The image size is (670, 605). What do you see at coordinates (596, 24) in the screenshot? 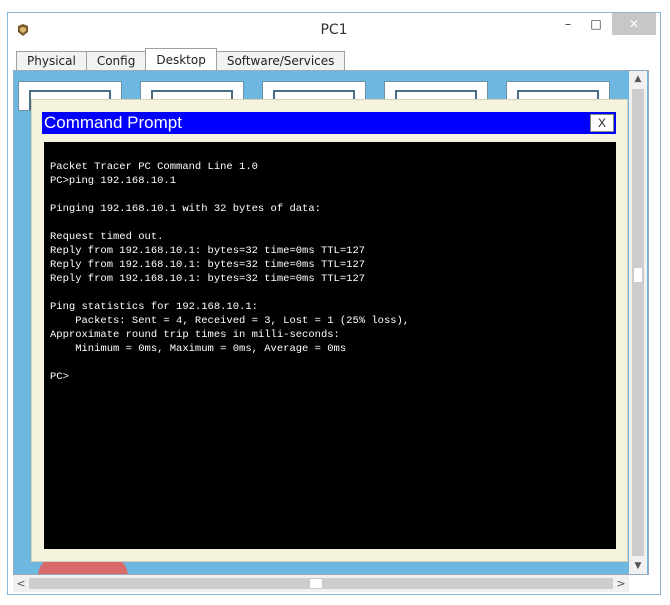
I see `maximize-button: □` at bounding box center [596, 24].